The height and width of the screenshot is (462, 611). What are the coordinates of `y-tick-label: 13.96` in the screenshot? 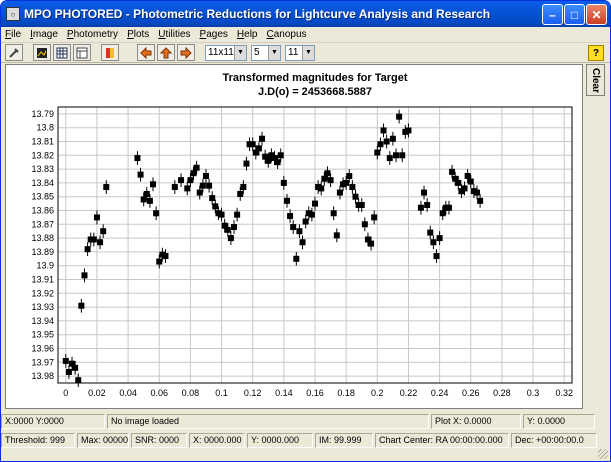 It's located at (42, 349).